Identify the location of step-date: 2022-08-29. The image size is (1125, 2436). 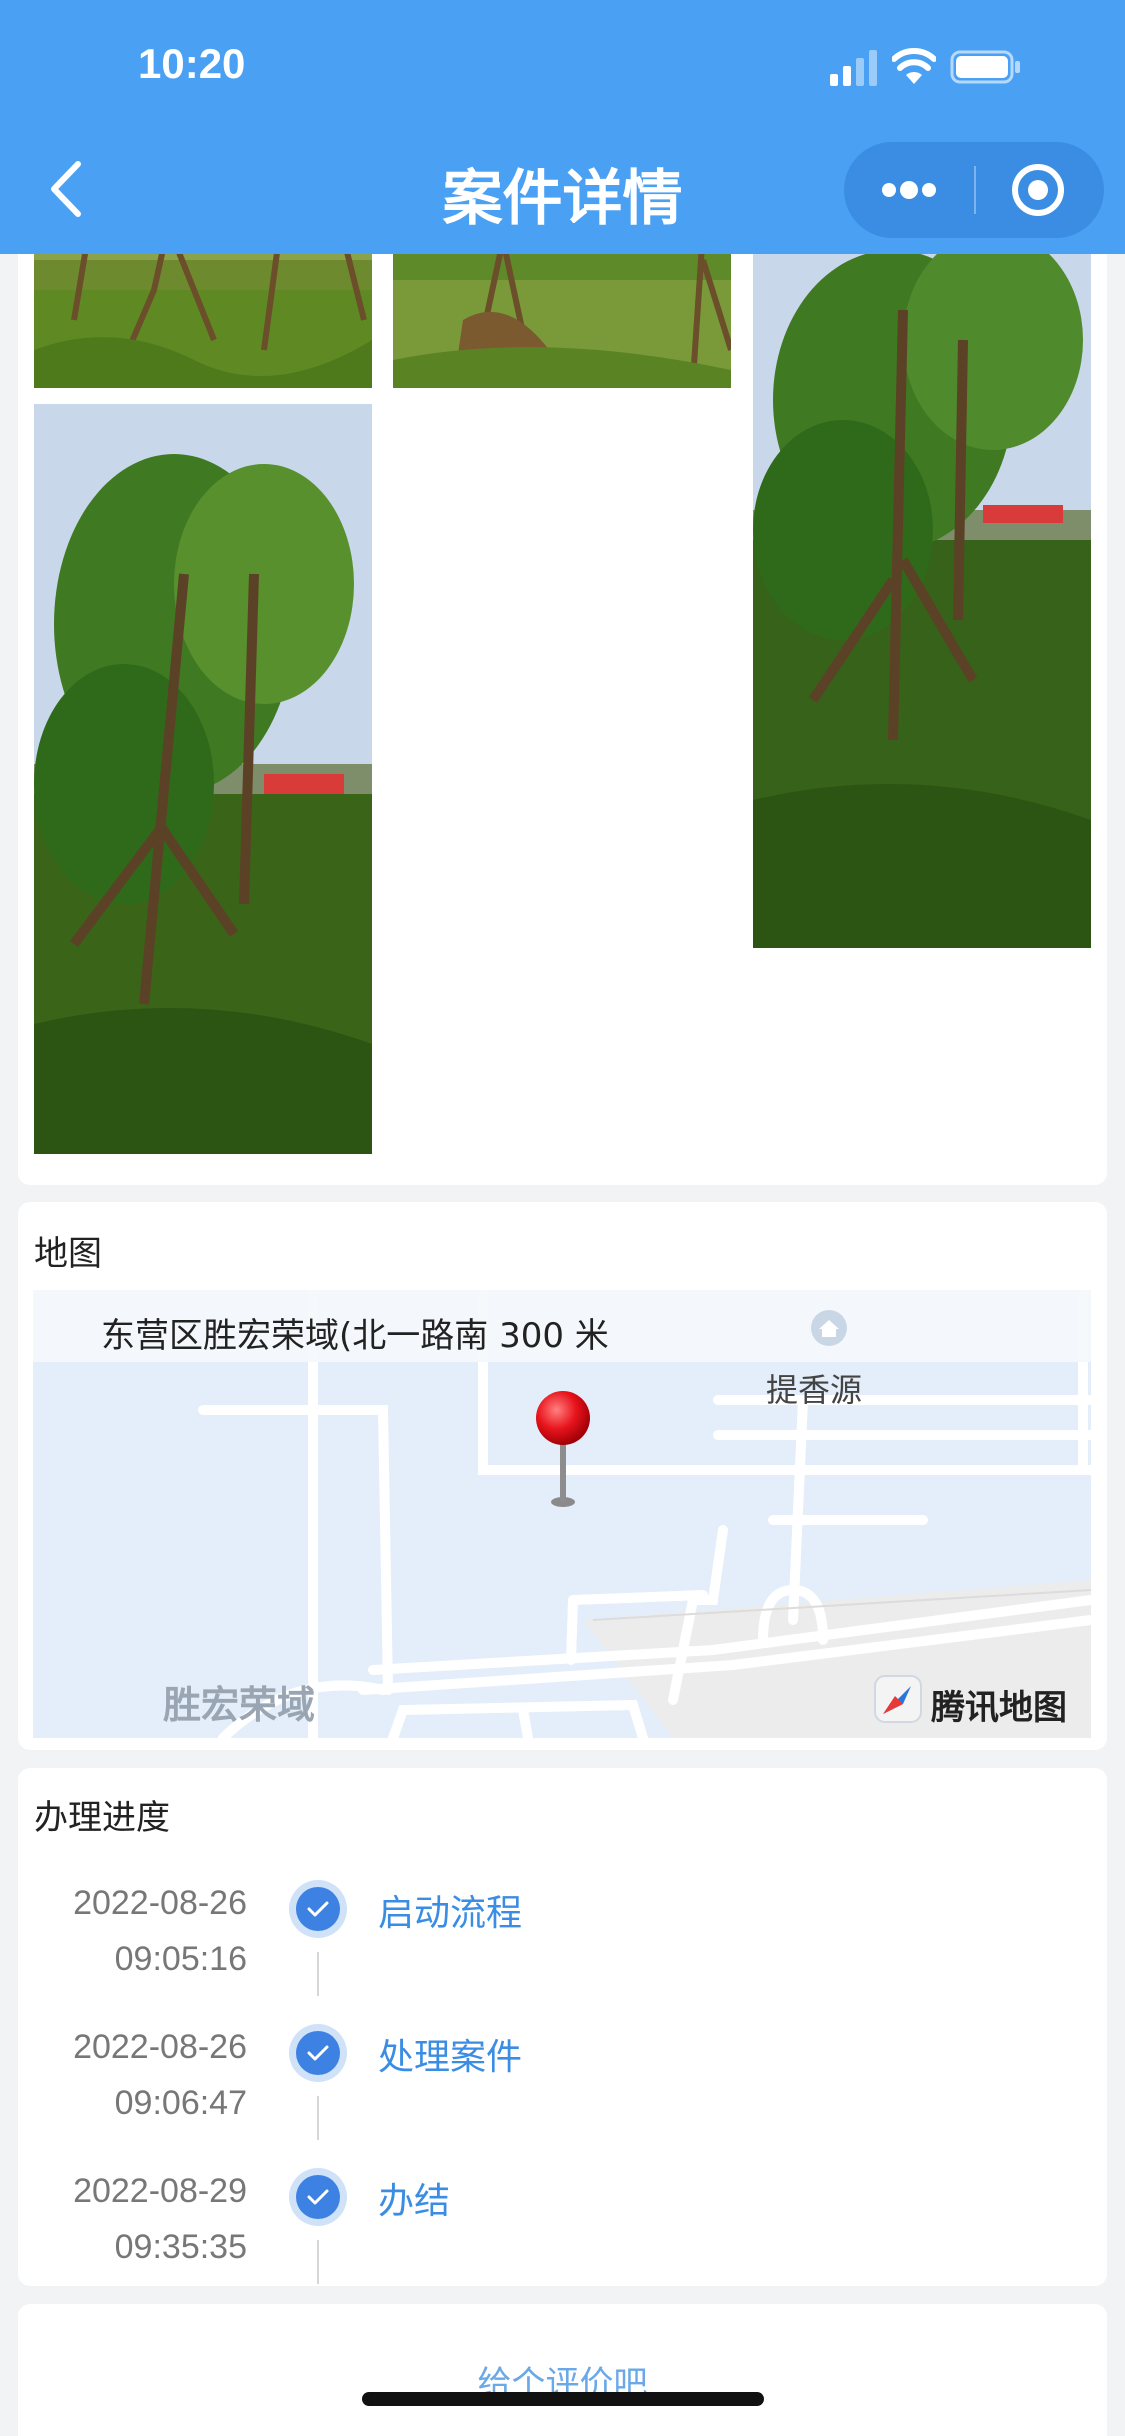
(160, 2191).